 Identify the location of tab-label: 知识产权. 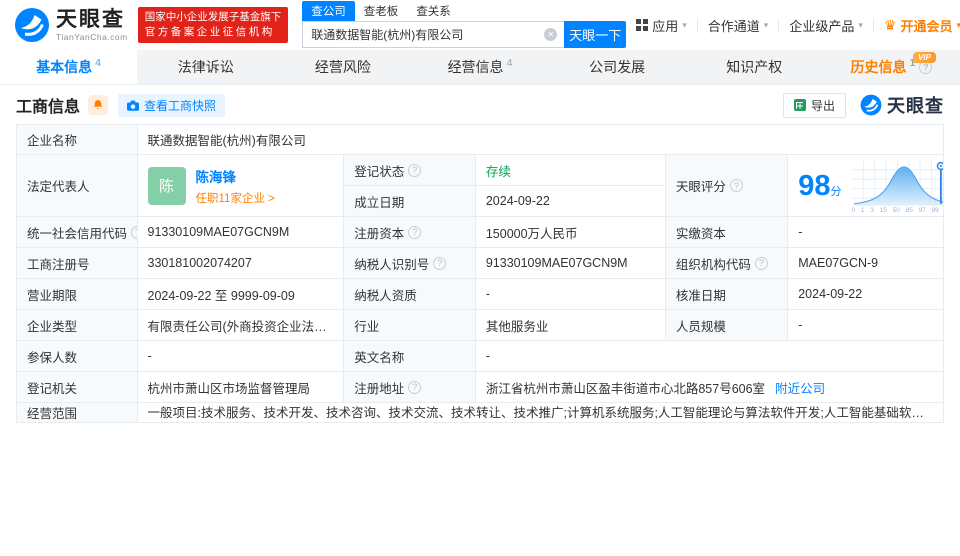
(754, 67).